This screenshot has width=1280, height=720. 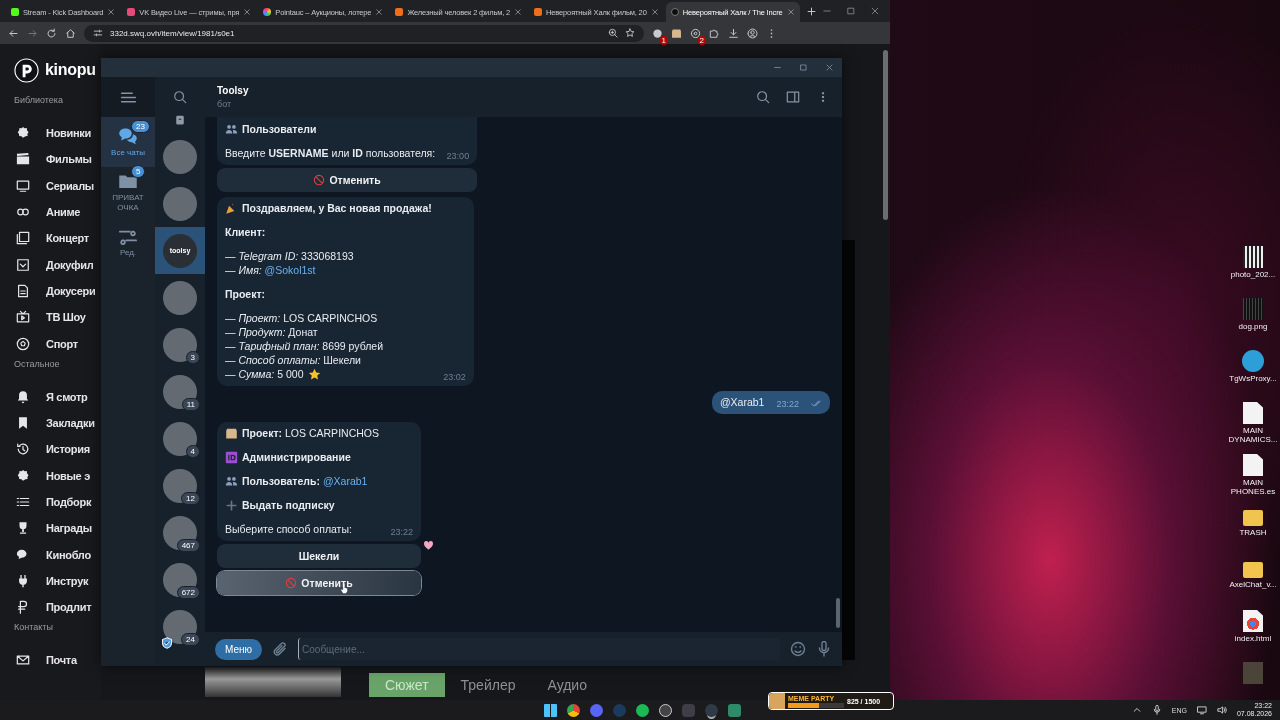 What do you see at coordinates (51, 33) in the screenshot?
I see `reload-icon` at bounding box center [51, 33].